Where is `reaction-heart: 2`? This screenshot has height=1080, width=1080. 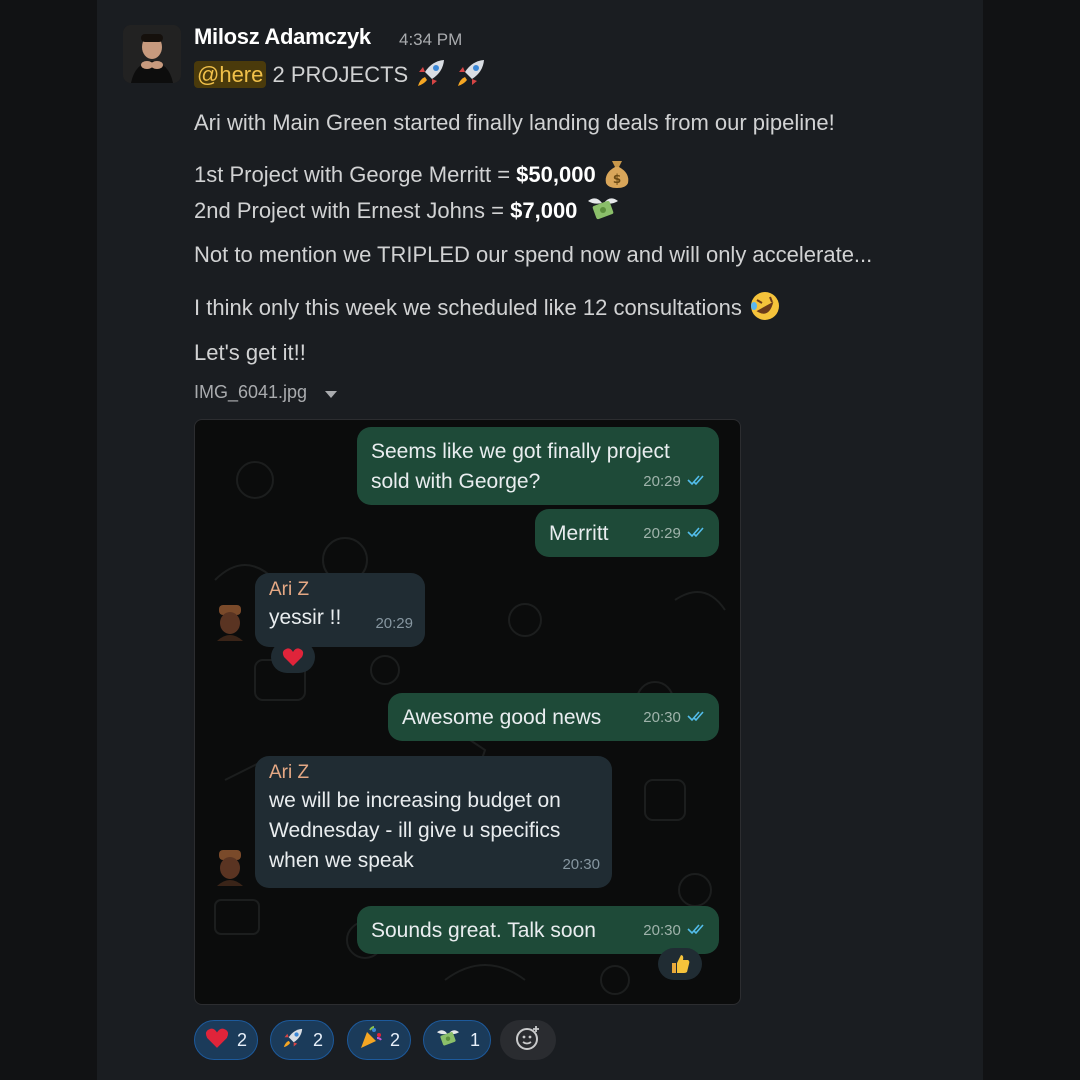
reaction-heart: 2 is located at coordinates (226, 1040).